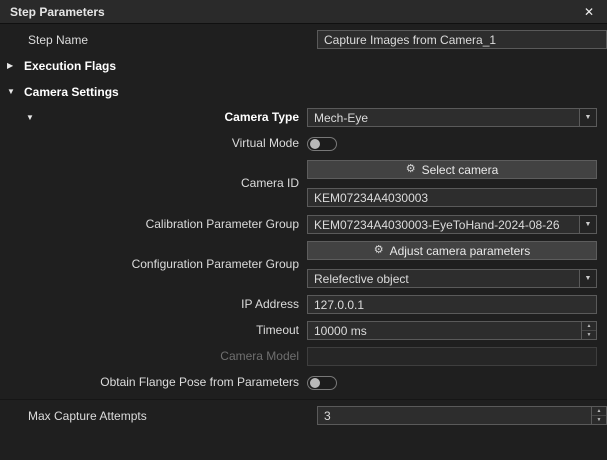 Image resolution: width=607 pixels, height=460 pixels. I want to click on ip-address-label: IP Address, so click(270, 304).